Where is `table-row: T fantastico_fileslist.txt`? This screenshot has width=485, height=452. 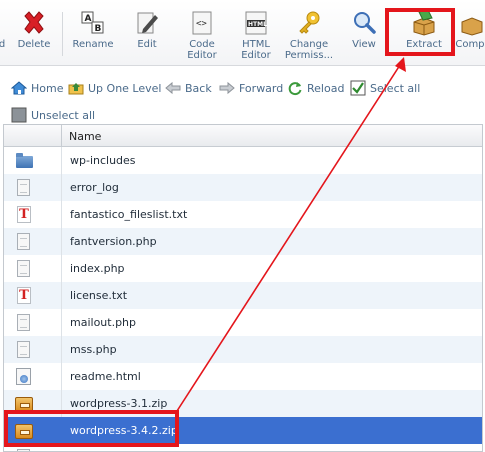 table-row: T fantastico_fileslist.txt is located at coordinates (243, 214).